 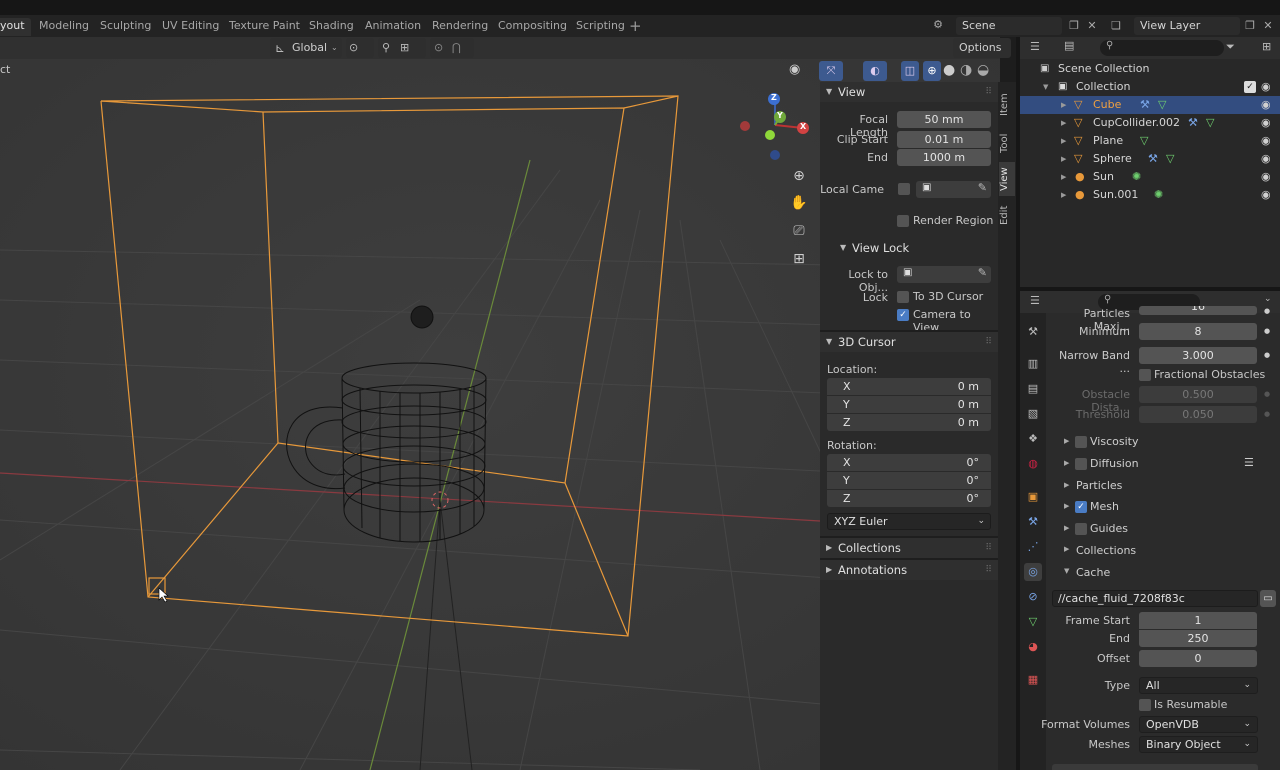 What do you see at coordinates (1145, 705) in the screenshot?
I see `is-resumable-checkbox` at bounding box center [1145, 705].